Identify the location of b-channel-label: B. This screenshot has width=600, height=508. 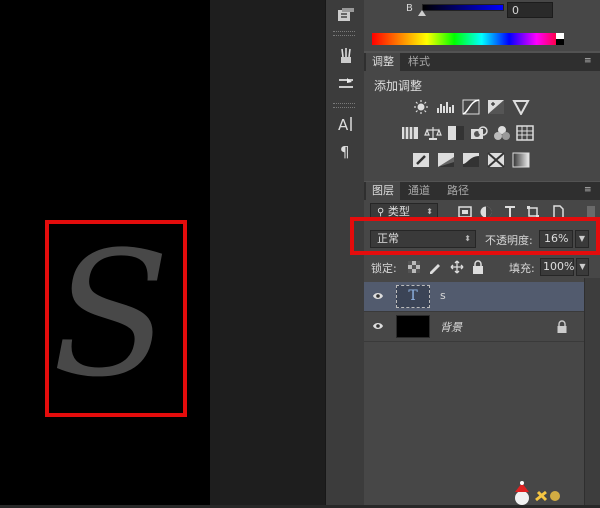
(409, 8).